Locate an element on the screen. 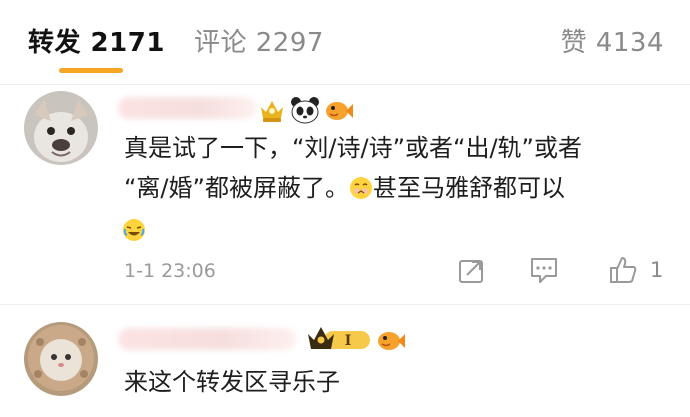  comment-icon is located at coordinates (544, 270).